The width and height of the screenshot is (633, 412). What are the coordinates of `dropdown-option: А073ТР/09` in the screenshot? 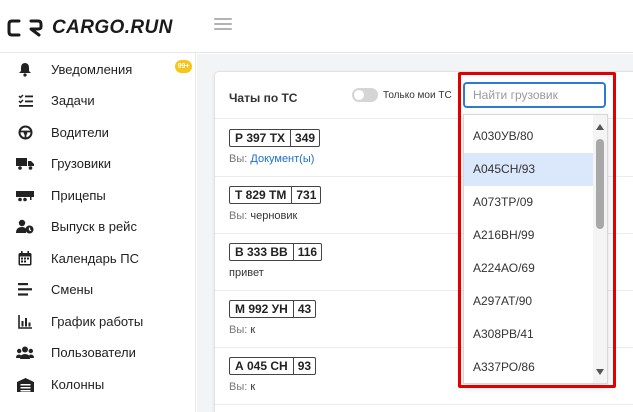 It's located at (529, 202).